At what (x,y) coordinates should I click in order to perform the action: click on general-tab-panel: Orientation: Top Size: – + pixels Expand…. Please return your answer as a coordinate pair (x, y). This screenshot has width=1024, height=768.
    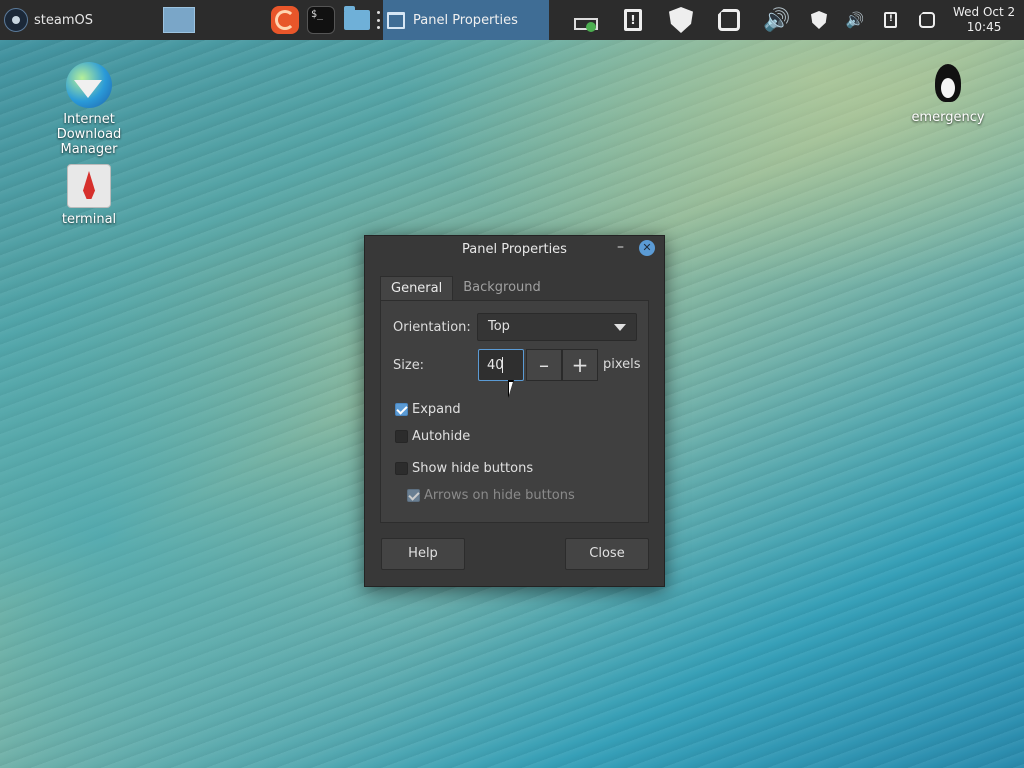
    Looking at the image, I should click on (514, 411).